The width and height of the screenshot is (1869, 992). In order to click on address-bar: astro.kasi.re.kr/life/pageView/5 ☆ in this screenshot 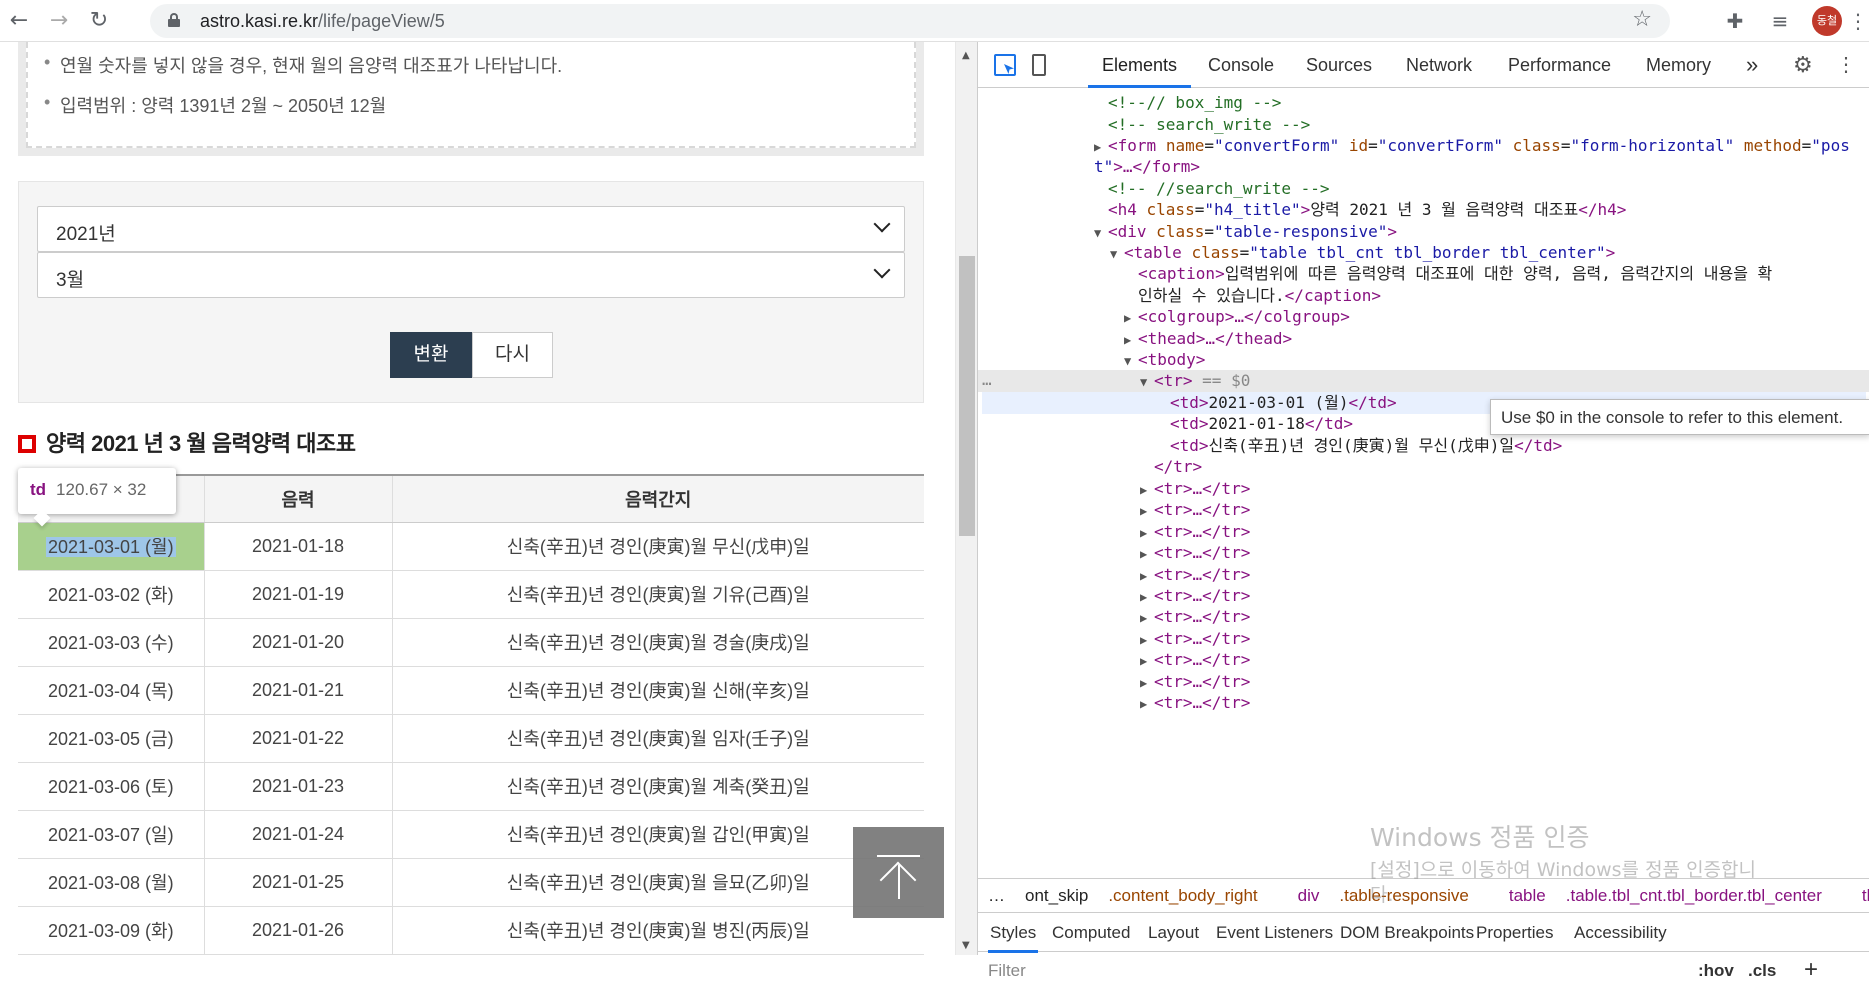, I will do `click(910, 21)`.